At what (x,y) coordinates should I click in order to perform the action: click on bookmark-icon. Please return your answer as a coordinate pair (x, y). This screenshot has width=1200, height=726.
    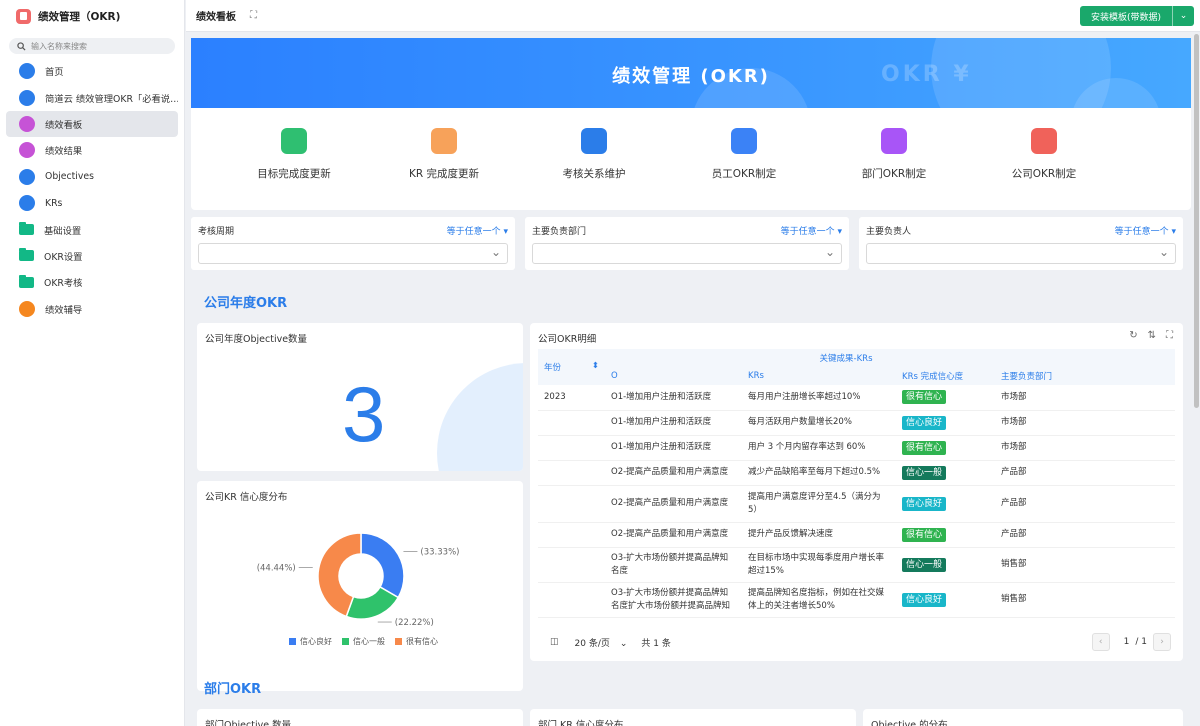
    Looking at the image, I should click on (27, 203).